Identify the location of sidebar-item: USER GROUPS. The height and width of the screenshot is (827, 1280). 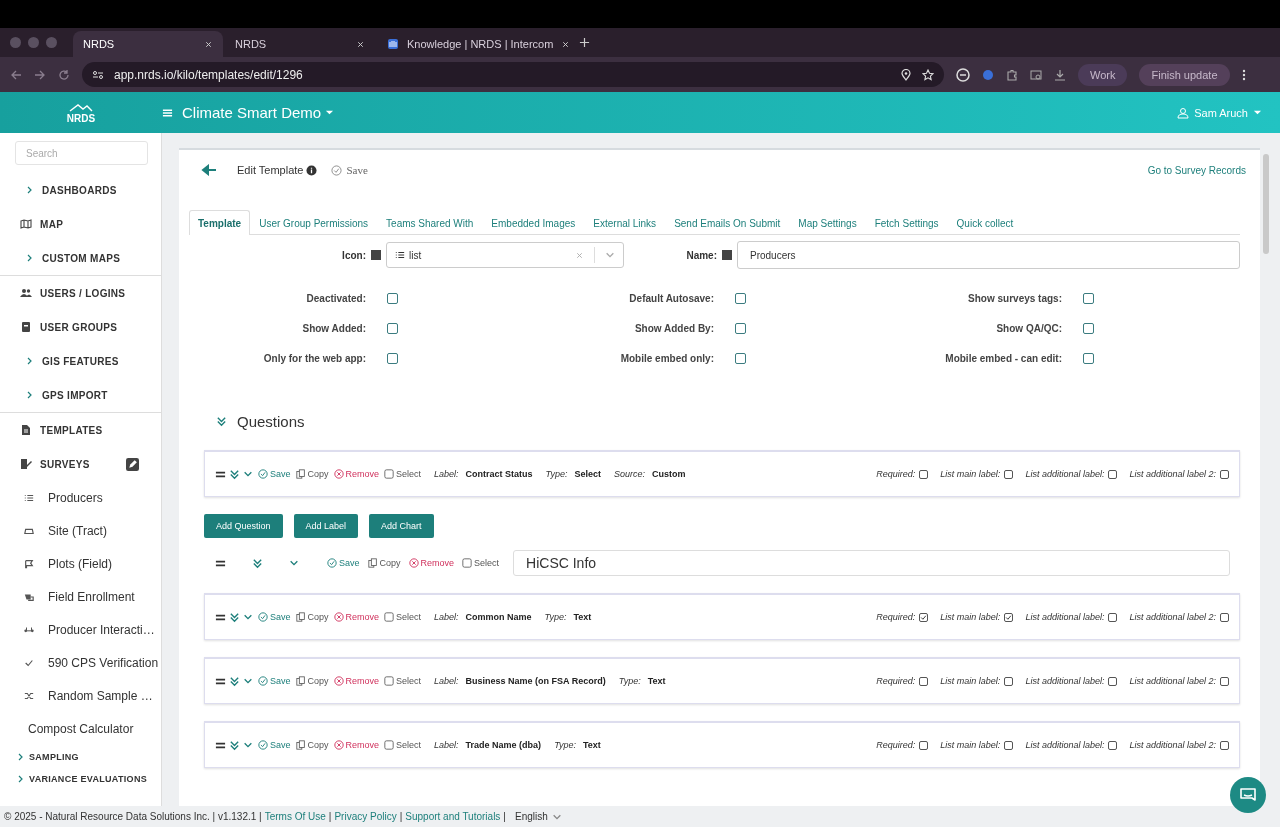
(80, 327).